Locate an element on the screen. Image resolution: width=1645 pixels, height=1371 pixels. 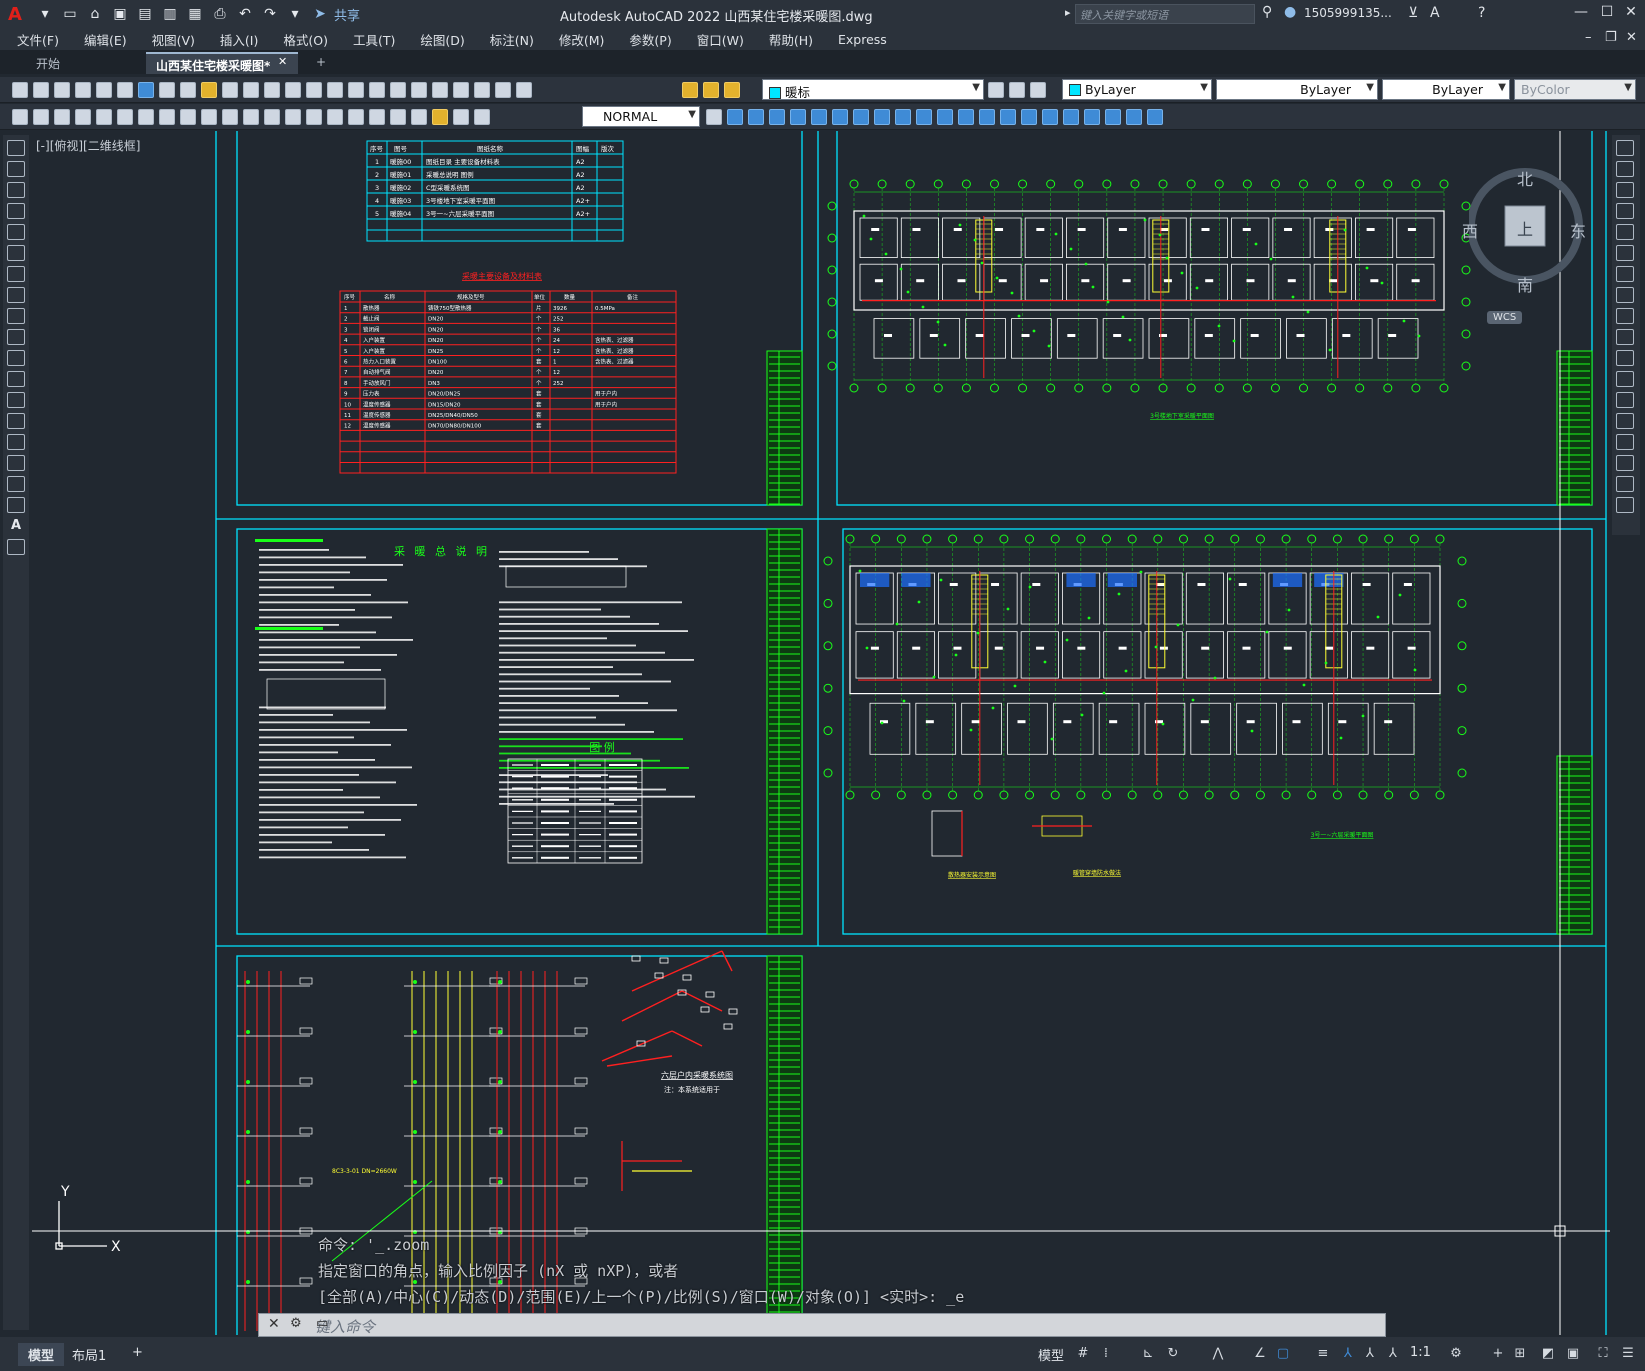
linear-dim-icon is located at coordinates (83, 117).